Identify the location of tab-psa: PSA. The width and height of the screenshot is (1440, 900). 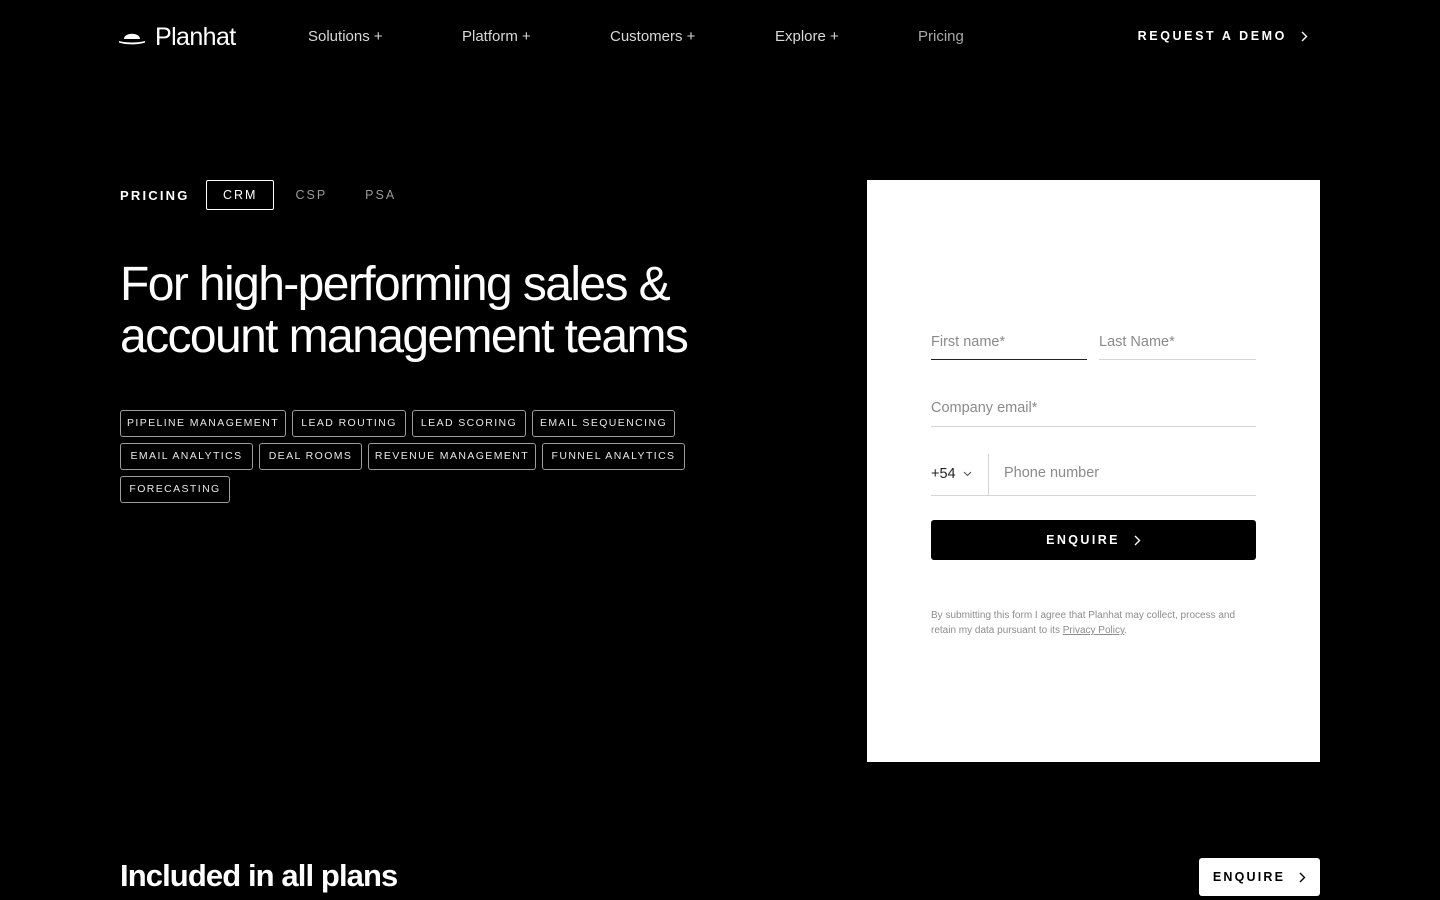
(380, 195).